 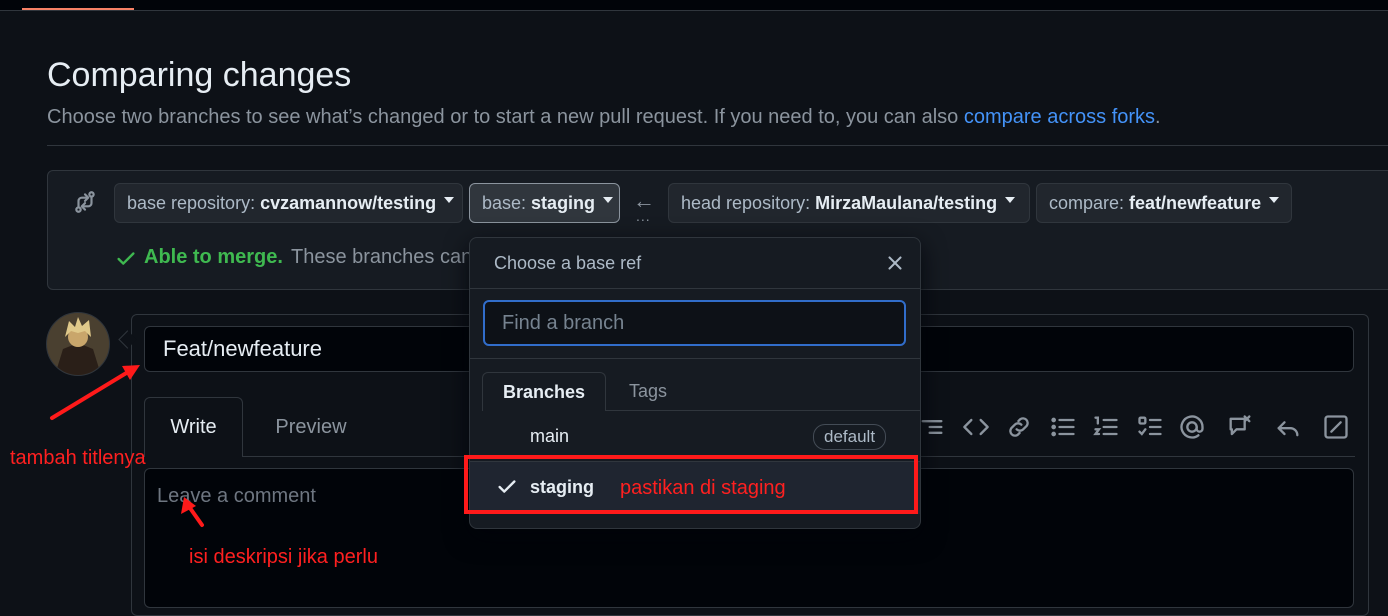 What do you see at coordinates (1106, 427) in the screenshot?
I see `ordered-list-icon` at bounding box center [1106, 427].